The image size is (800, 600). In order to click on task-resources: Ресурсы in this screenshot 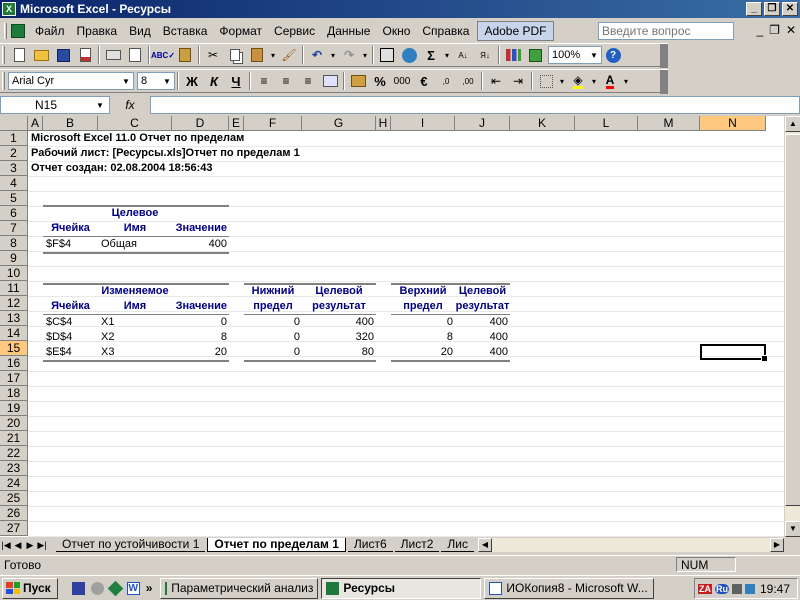, I will do `click(401, 588)`.